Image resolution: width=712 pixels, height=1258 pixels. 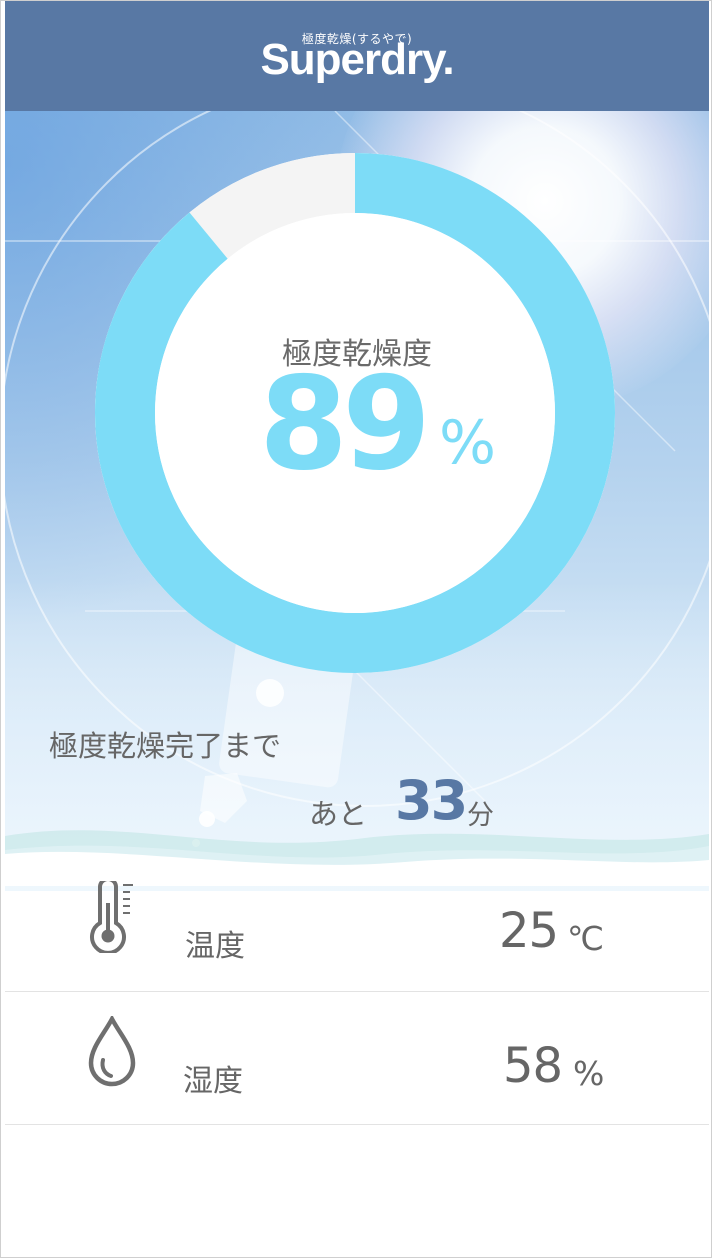 I want to click on logo: Superdry., so click(x=357, y=59).